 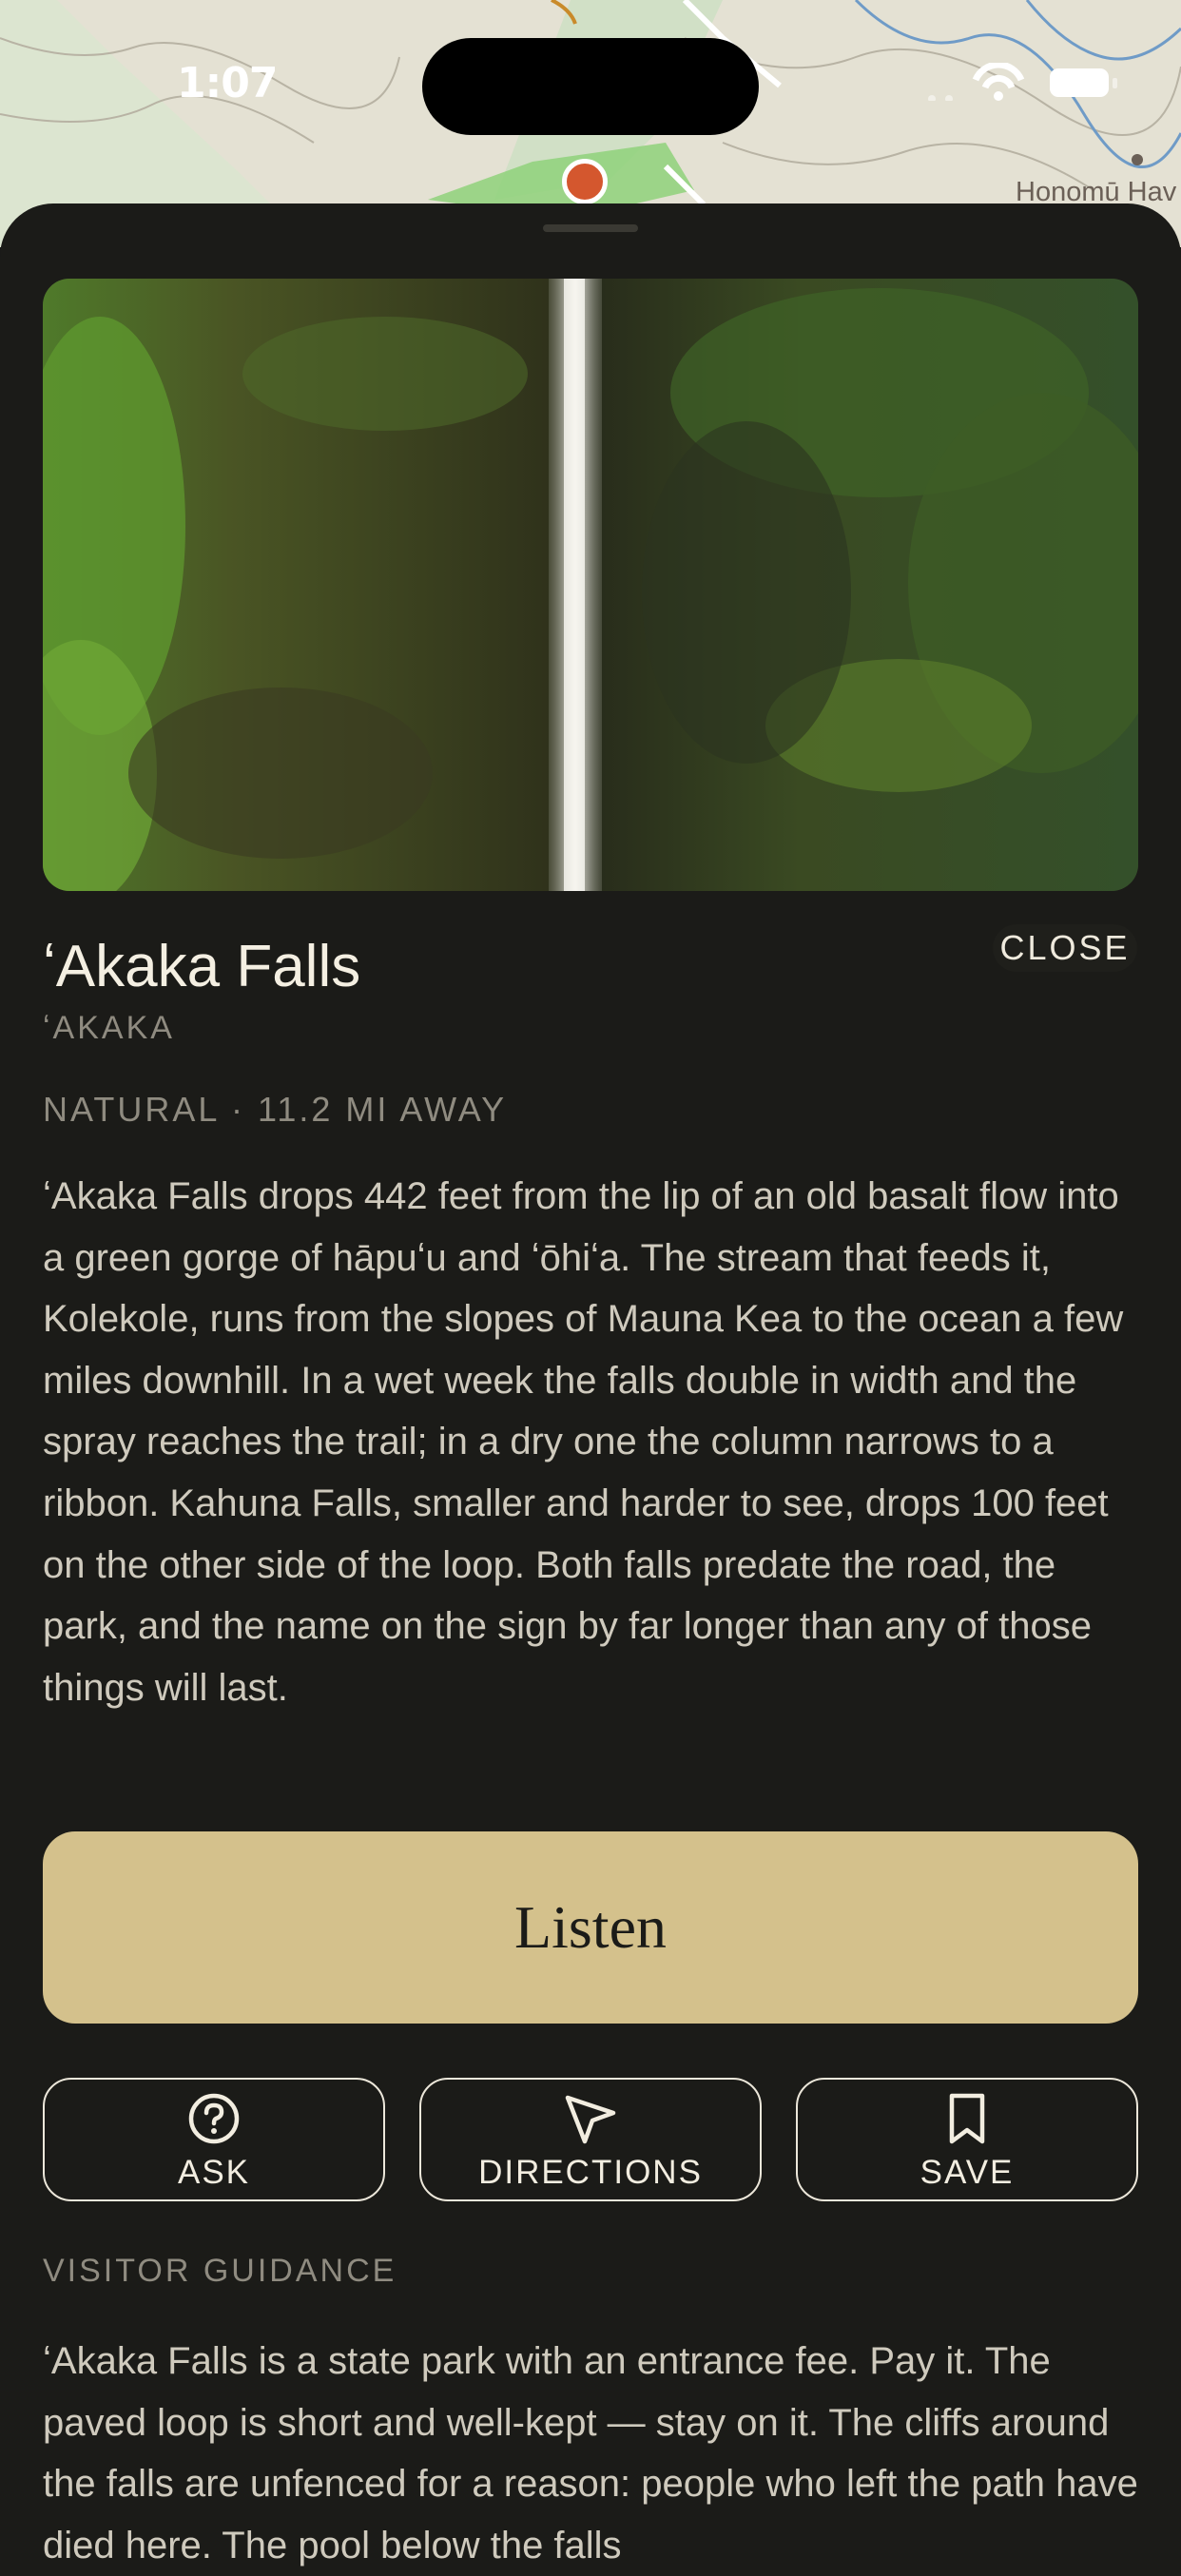 I want to click on ask-button: ASK, so click(x=214, y=2139).